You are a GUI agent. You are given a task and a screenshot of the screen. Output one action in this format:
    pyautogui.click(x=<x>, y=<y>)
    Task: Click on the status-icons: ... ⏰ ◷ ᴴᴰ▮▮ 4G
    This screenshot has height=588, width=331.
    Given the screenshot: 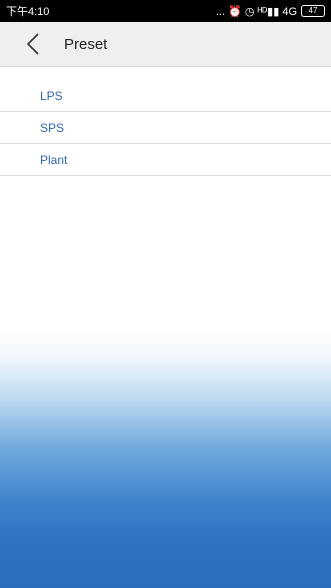 What is the action you would take?
    pyautogui.click(x=256, y=11)
    